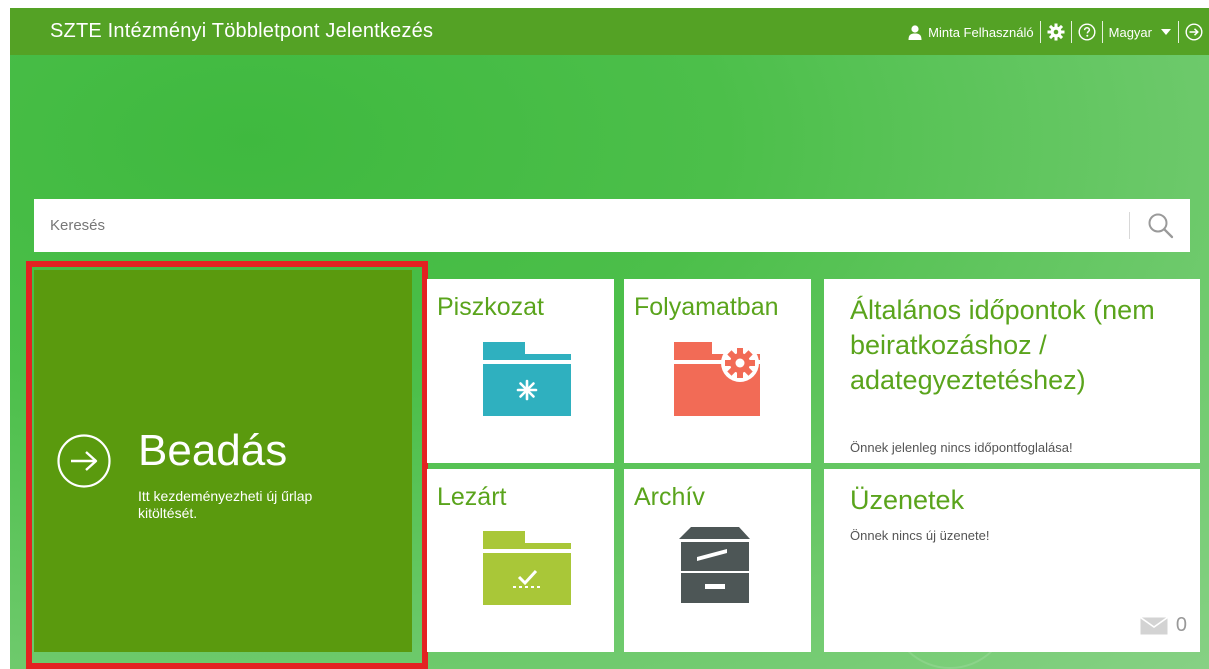 Image resolution: width=1209 pixels, height=669 pixels. What do you see at coordinates (1194, 32) in the screenshot?
I see `logout-icon` at bounding box center [1194, 32].